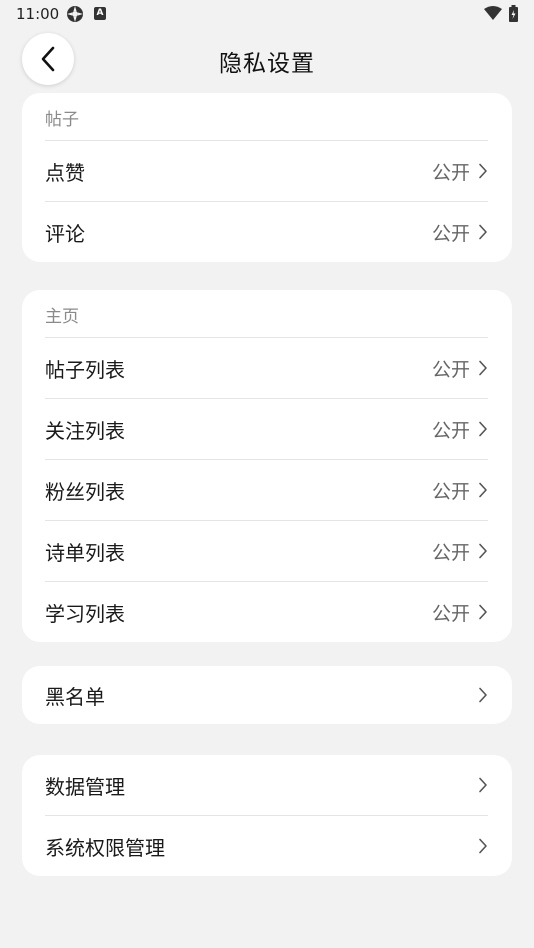  I want to click on row-label: 学习列表, so click(85, 613).